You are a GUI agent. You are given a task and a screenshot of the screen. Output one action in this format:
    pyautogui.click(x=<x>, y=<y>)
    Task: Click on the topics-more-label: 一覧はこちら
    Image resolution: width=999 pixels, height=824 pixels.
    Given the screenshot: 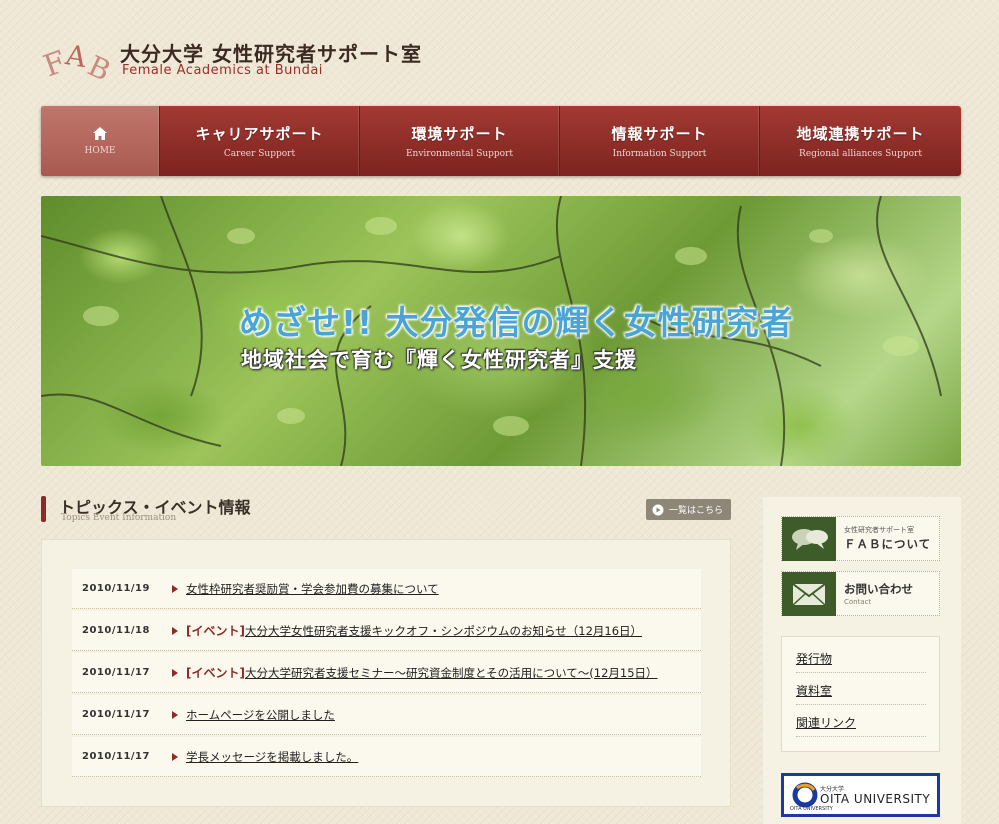 What is the action you would take?
    pyautogui.click(x=696, y=511)
    